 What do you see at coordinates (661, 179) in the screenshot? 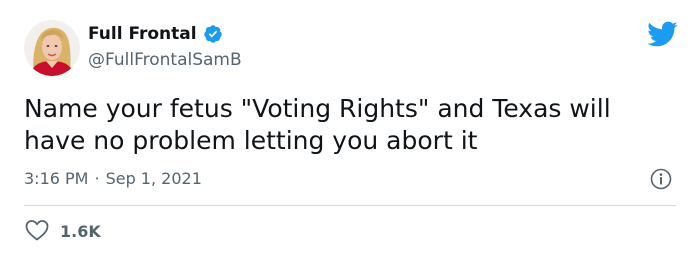
I see `info-icon` at bounding box center [661, 179].